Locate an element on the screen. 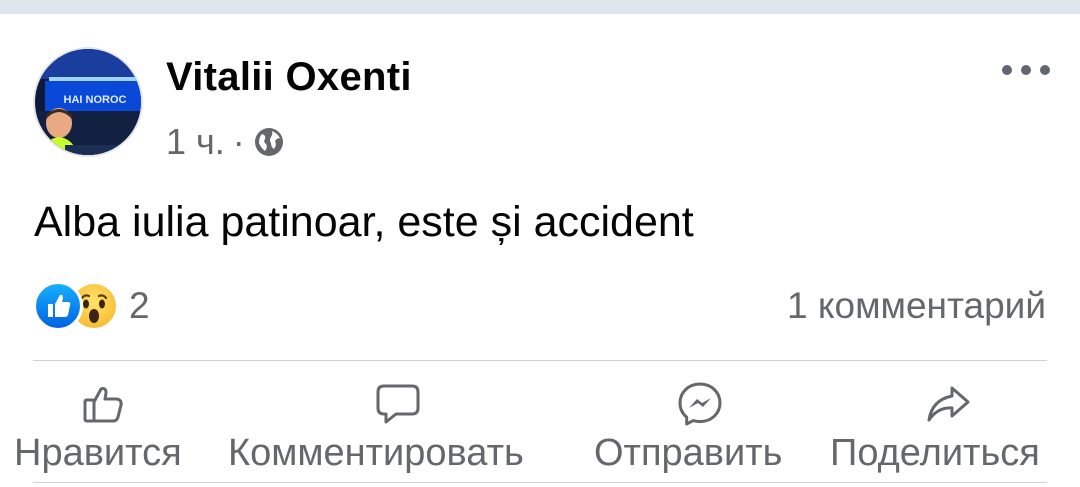 The width and height of the screenshot is (1080, 487). top-strip is located at coordinates (540, 7).